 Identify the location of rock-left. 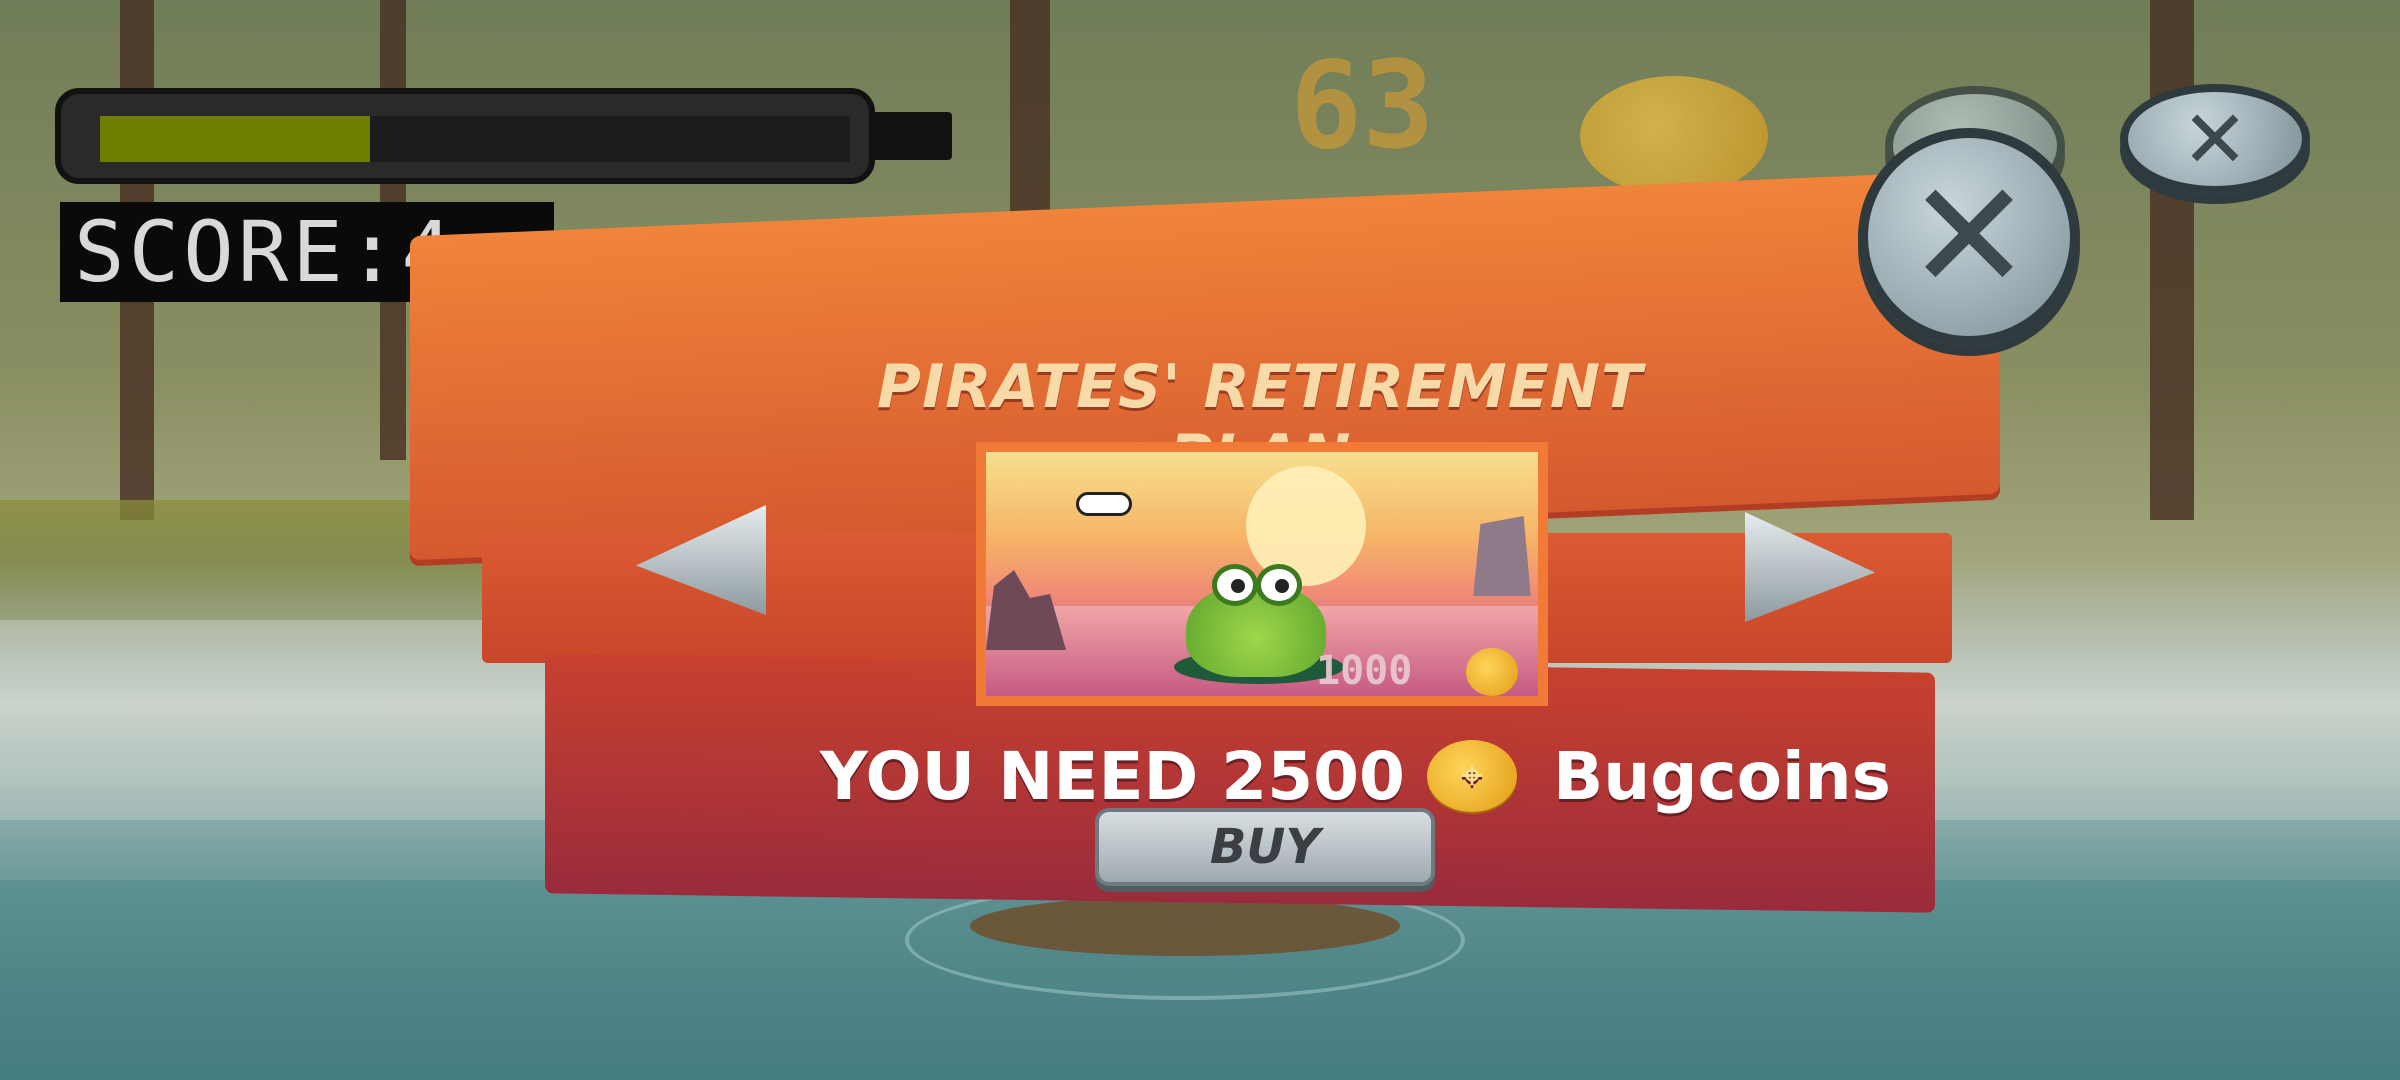
(1026, 610).